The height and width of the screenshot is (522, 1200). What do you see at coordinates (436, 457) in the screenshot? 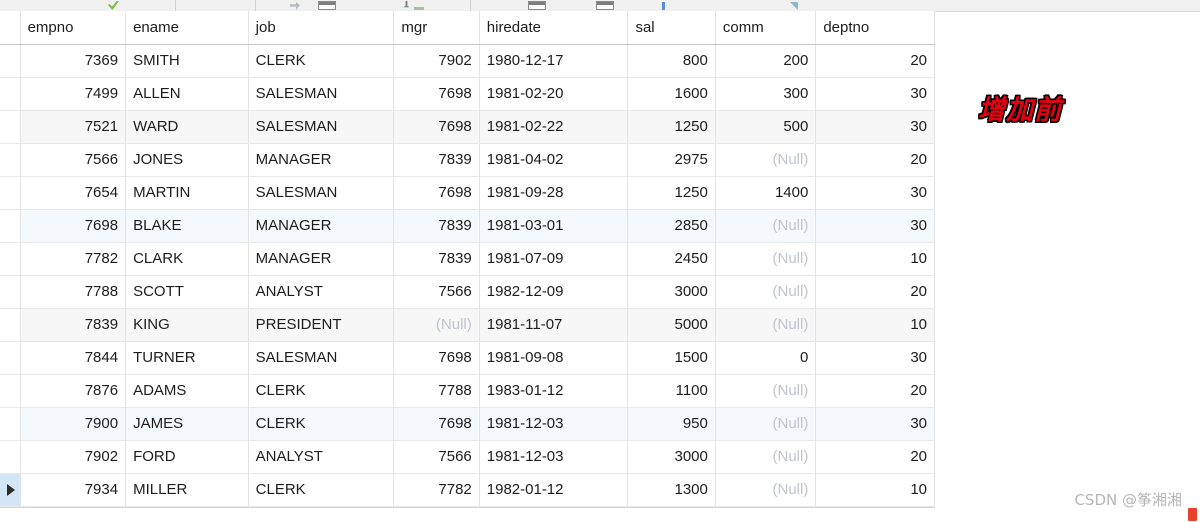
I see `cell-mgr: 7566` at bounding box center [436, 457].